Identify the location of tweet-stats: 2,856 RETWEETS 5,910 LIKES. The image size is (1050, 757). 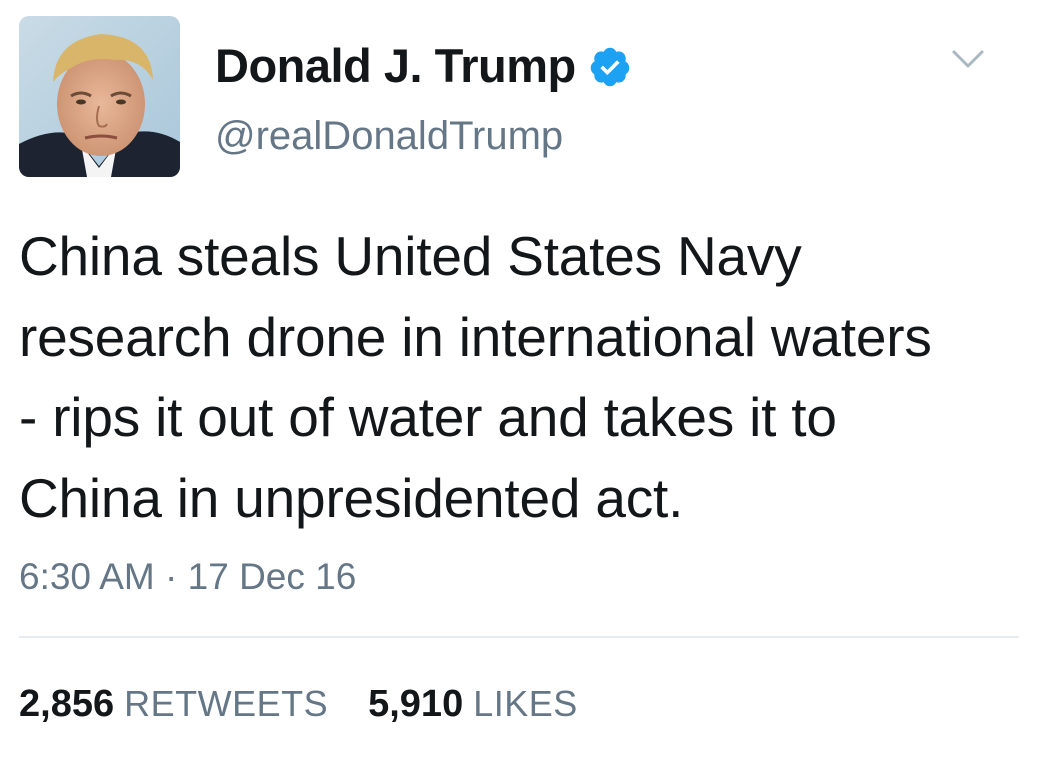
(318, 708).